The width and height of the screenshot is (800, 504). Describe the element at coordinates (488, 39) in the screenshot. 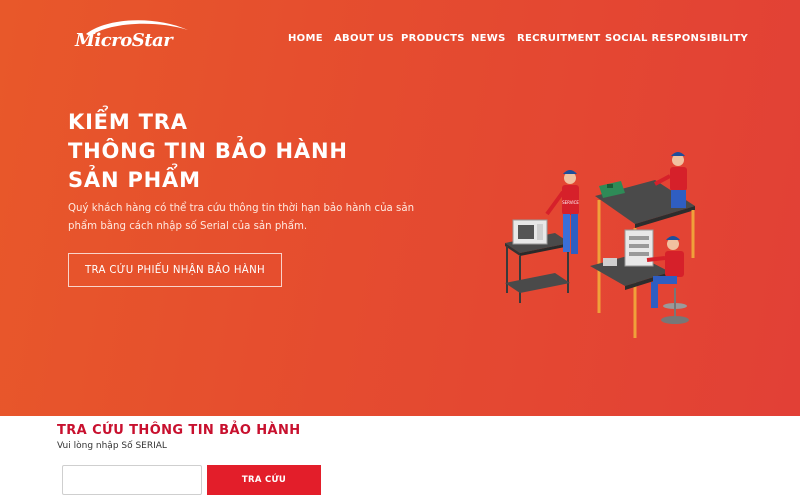

I see `nav-news: NEWS` at that location.